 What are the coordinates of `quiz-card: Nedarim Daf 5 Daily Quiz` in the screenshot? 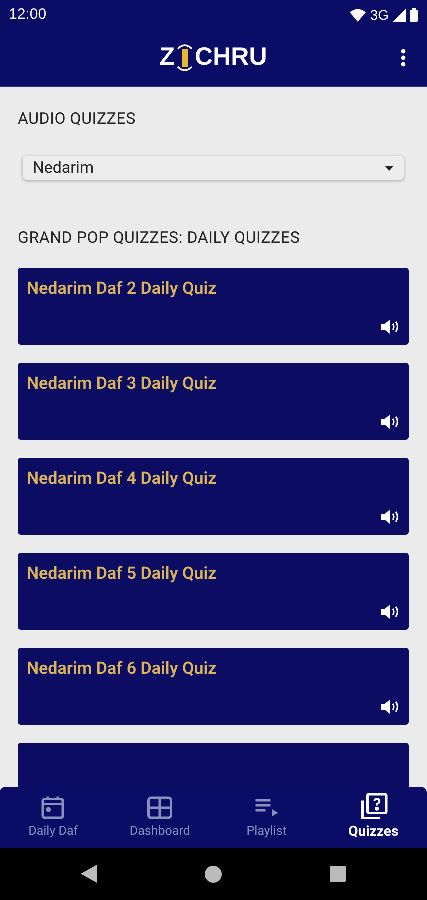 It's located at (213, 591).